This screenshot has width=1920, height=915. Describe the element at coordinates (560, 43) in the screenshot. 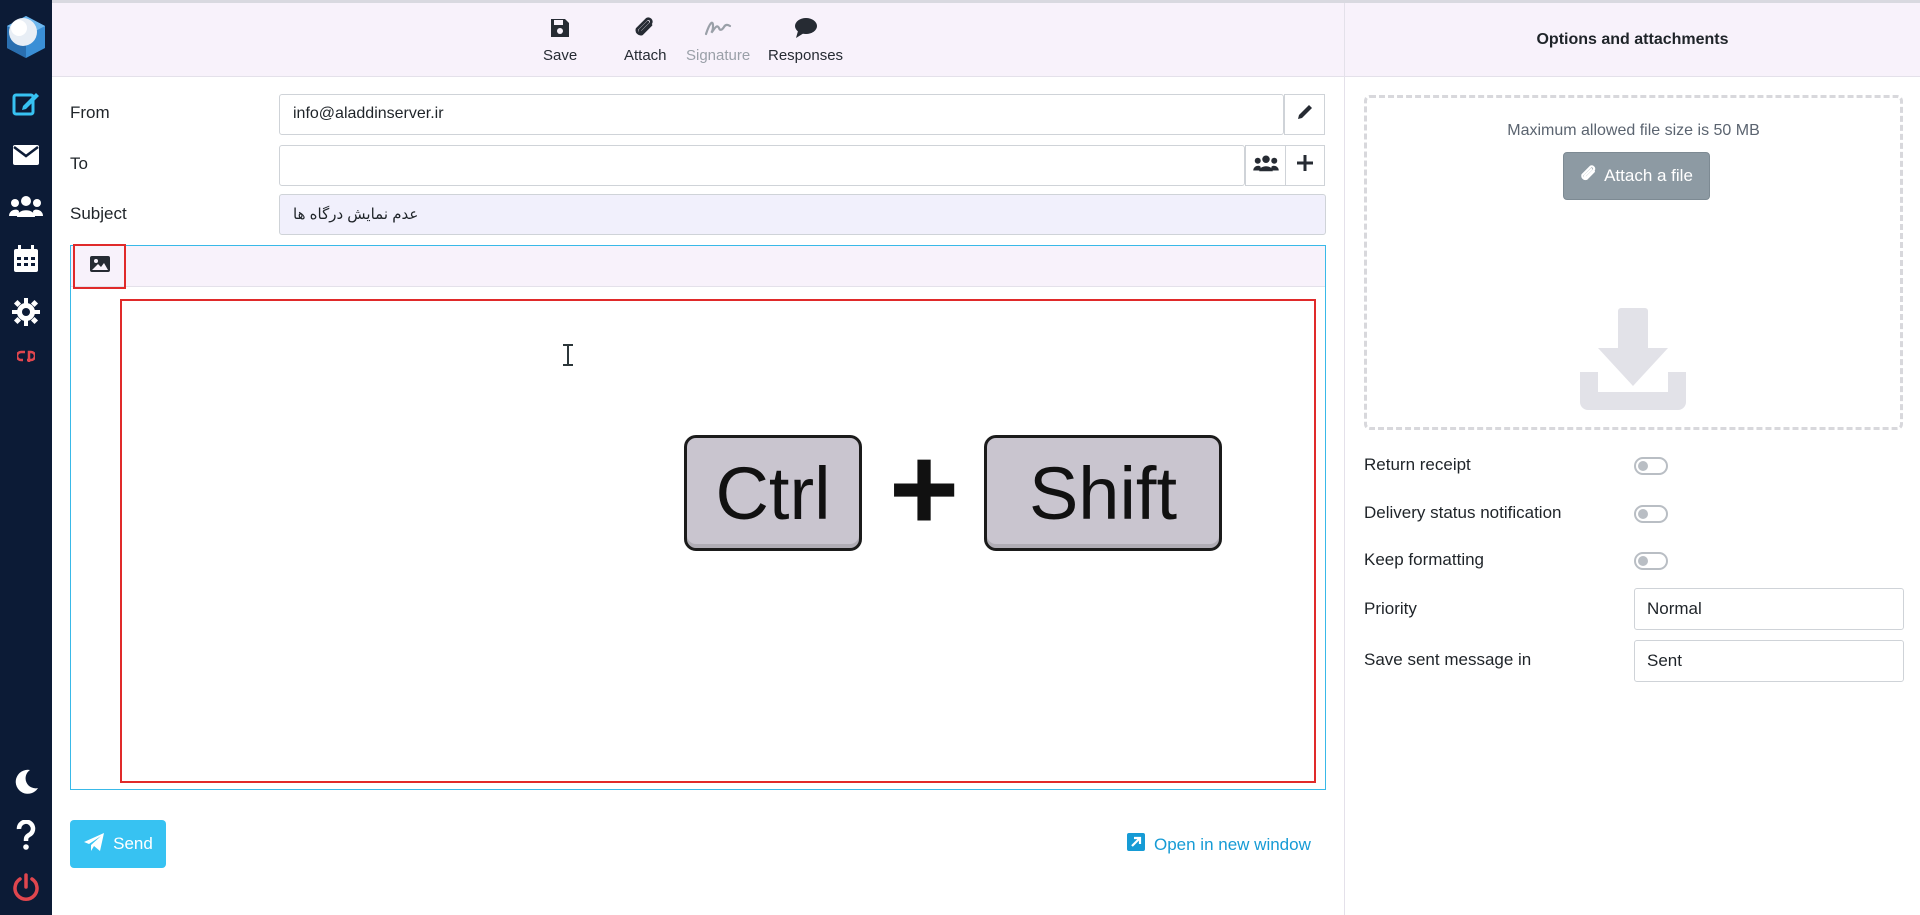

I see `save-button: Save` at that location.